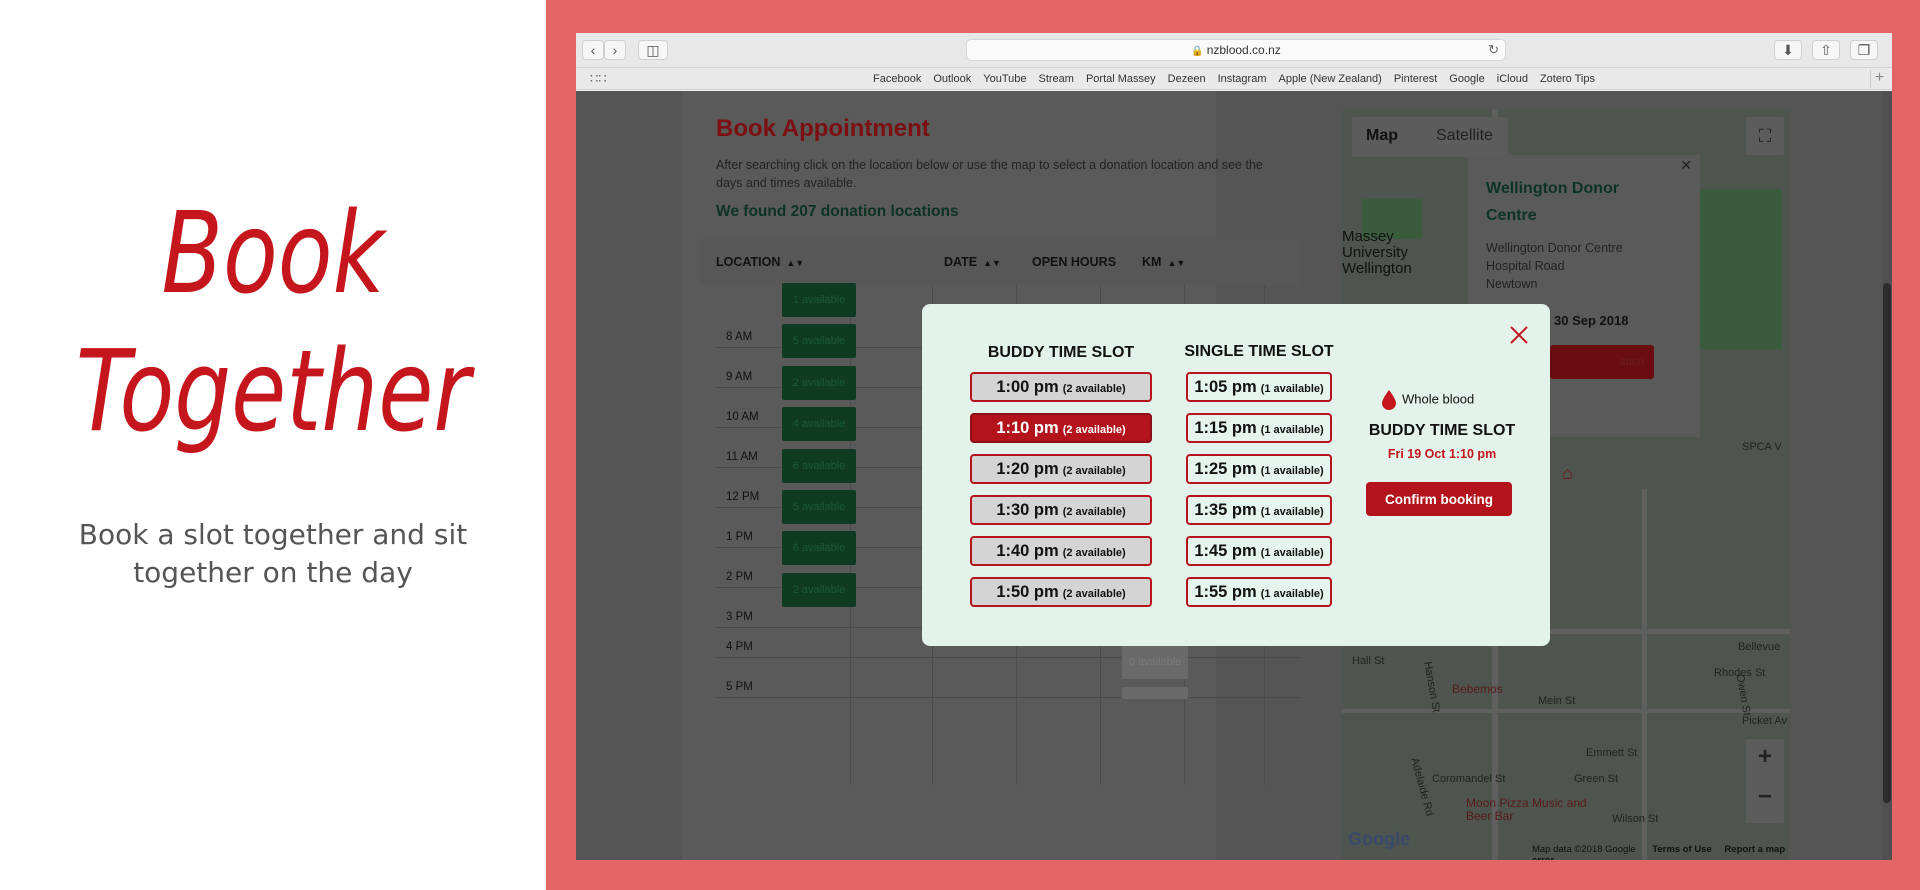  What do you see at coordinates (972, 262) in the screenshot?
I see `column-date: DATE ▲▼` at bounding box center [972, 262].